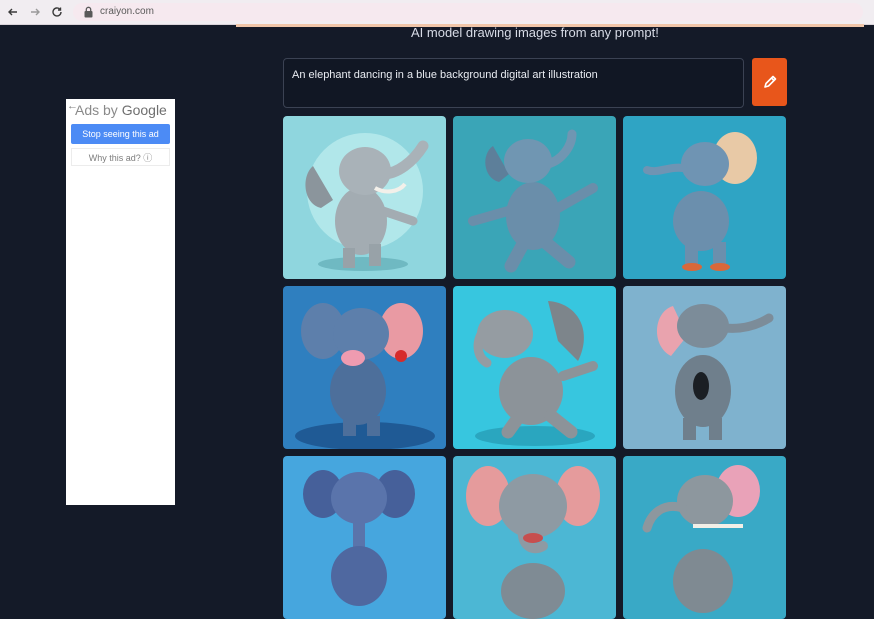  I want to click on url-text: craiyon.com, so click(127, 11).